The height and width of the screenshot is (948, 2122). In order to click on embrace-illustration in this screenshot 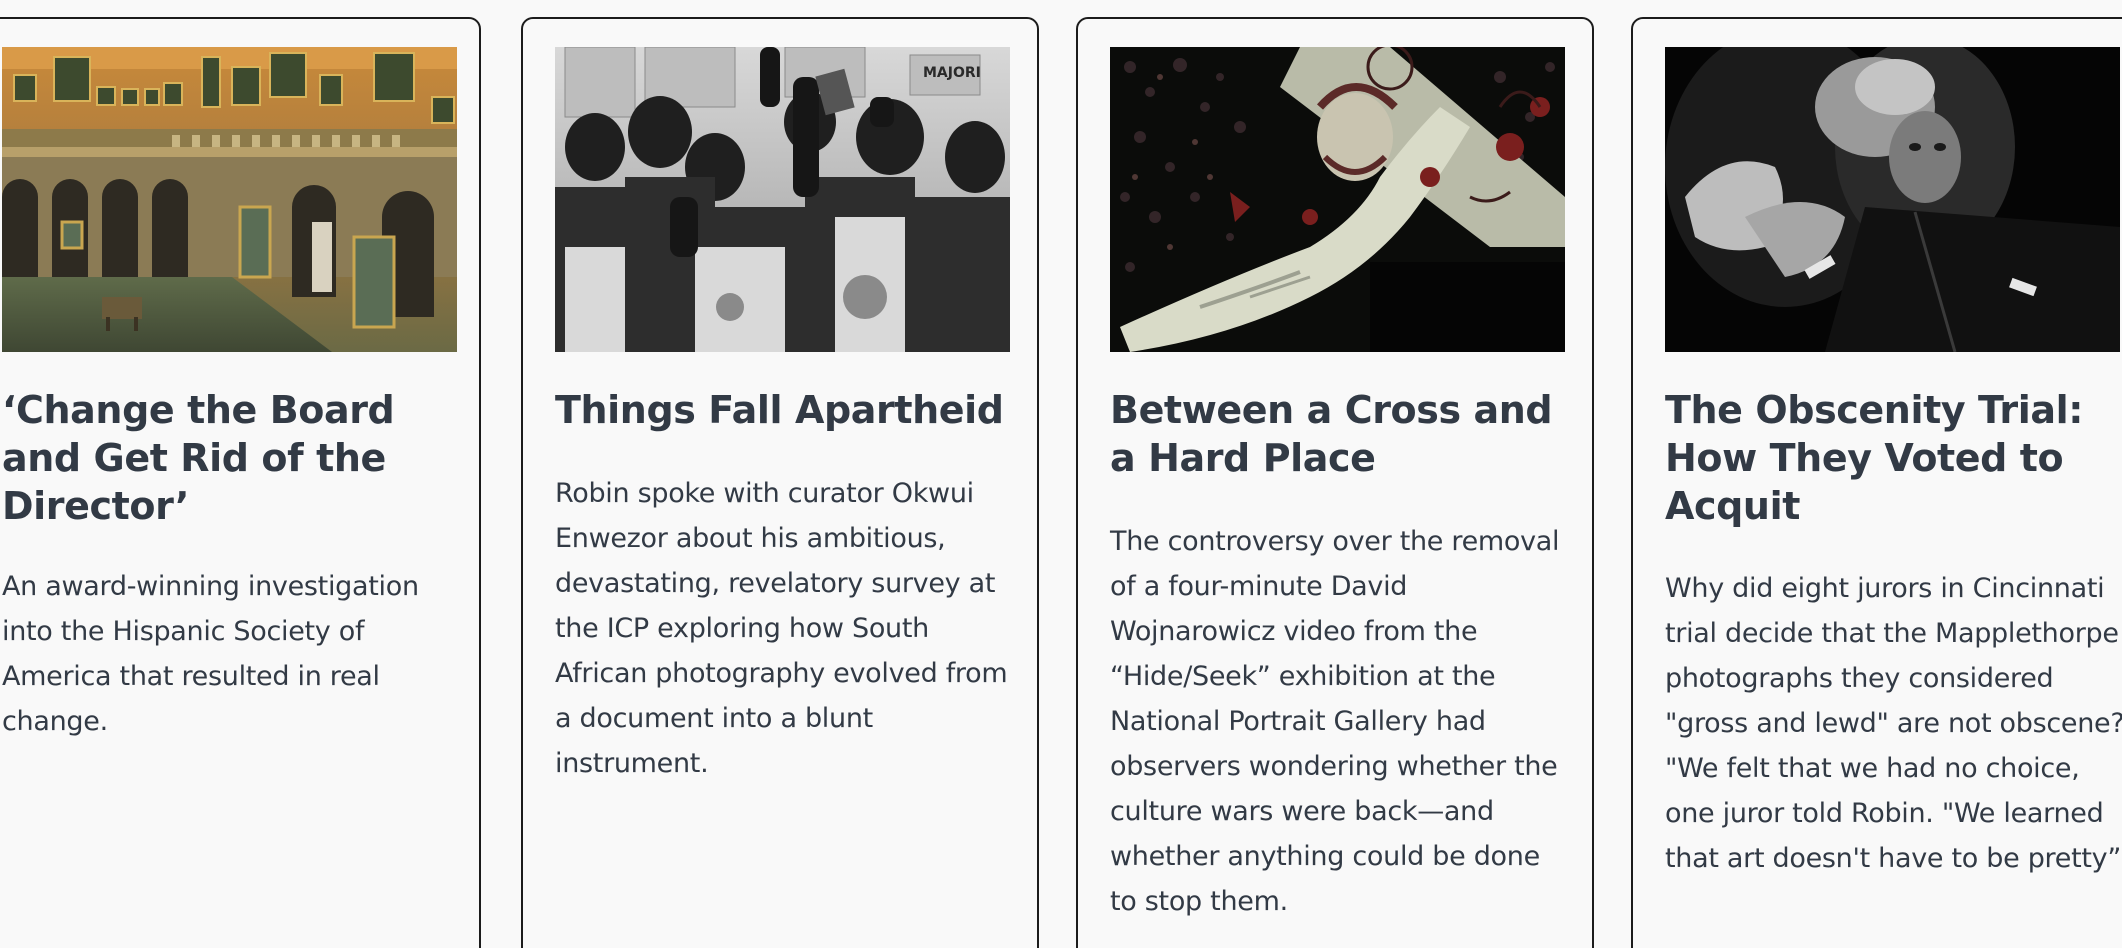, I will do `click(1892, 199)`.